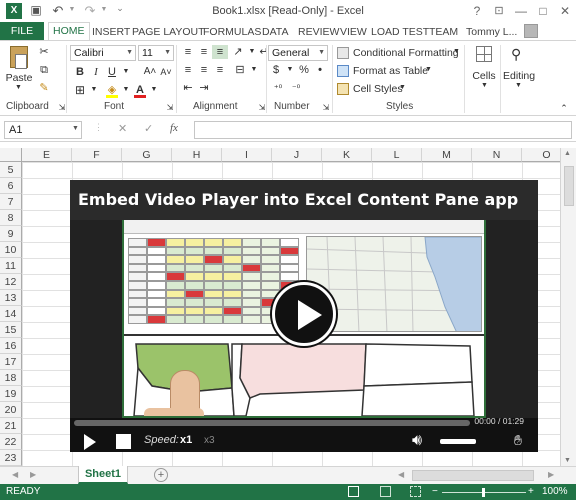 The height and width of the screenshot is (500, 576). Describe the element at coordinates (75, 128) in the screenshot. I see `name-box-dropdown-icon: ▼` at that location.